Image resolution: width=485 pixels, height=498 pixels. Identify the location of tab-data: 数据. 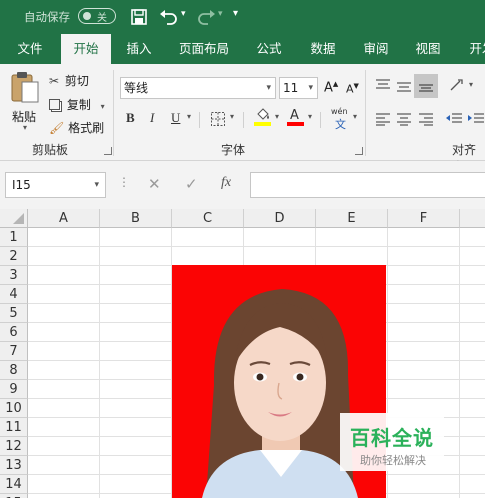
(323, 49).